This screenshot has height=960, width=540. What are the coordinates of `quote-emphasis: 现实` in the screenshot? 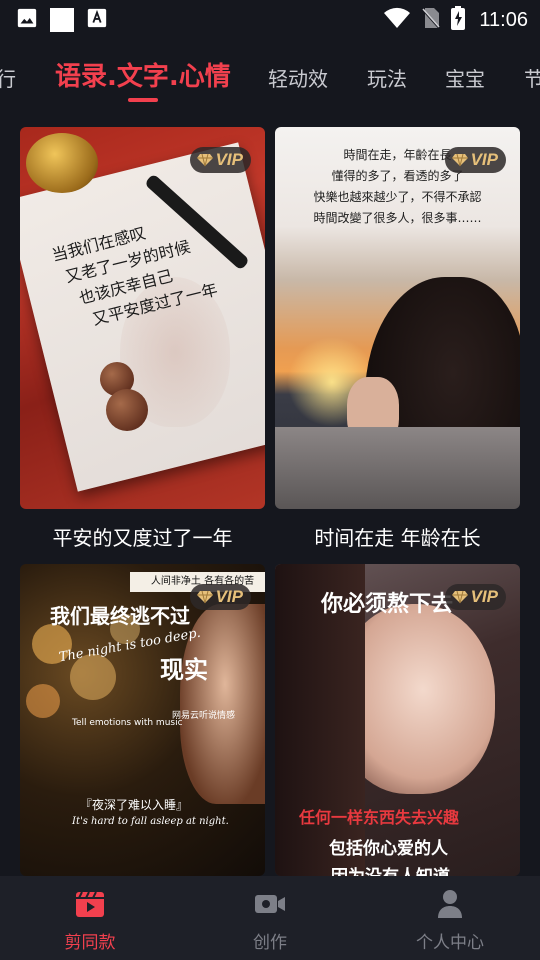 It's located at (184, 669).